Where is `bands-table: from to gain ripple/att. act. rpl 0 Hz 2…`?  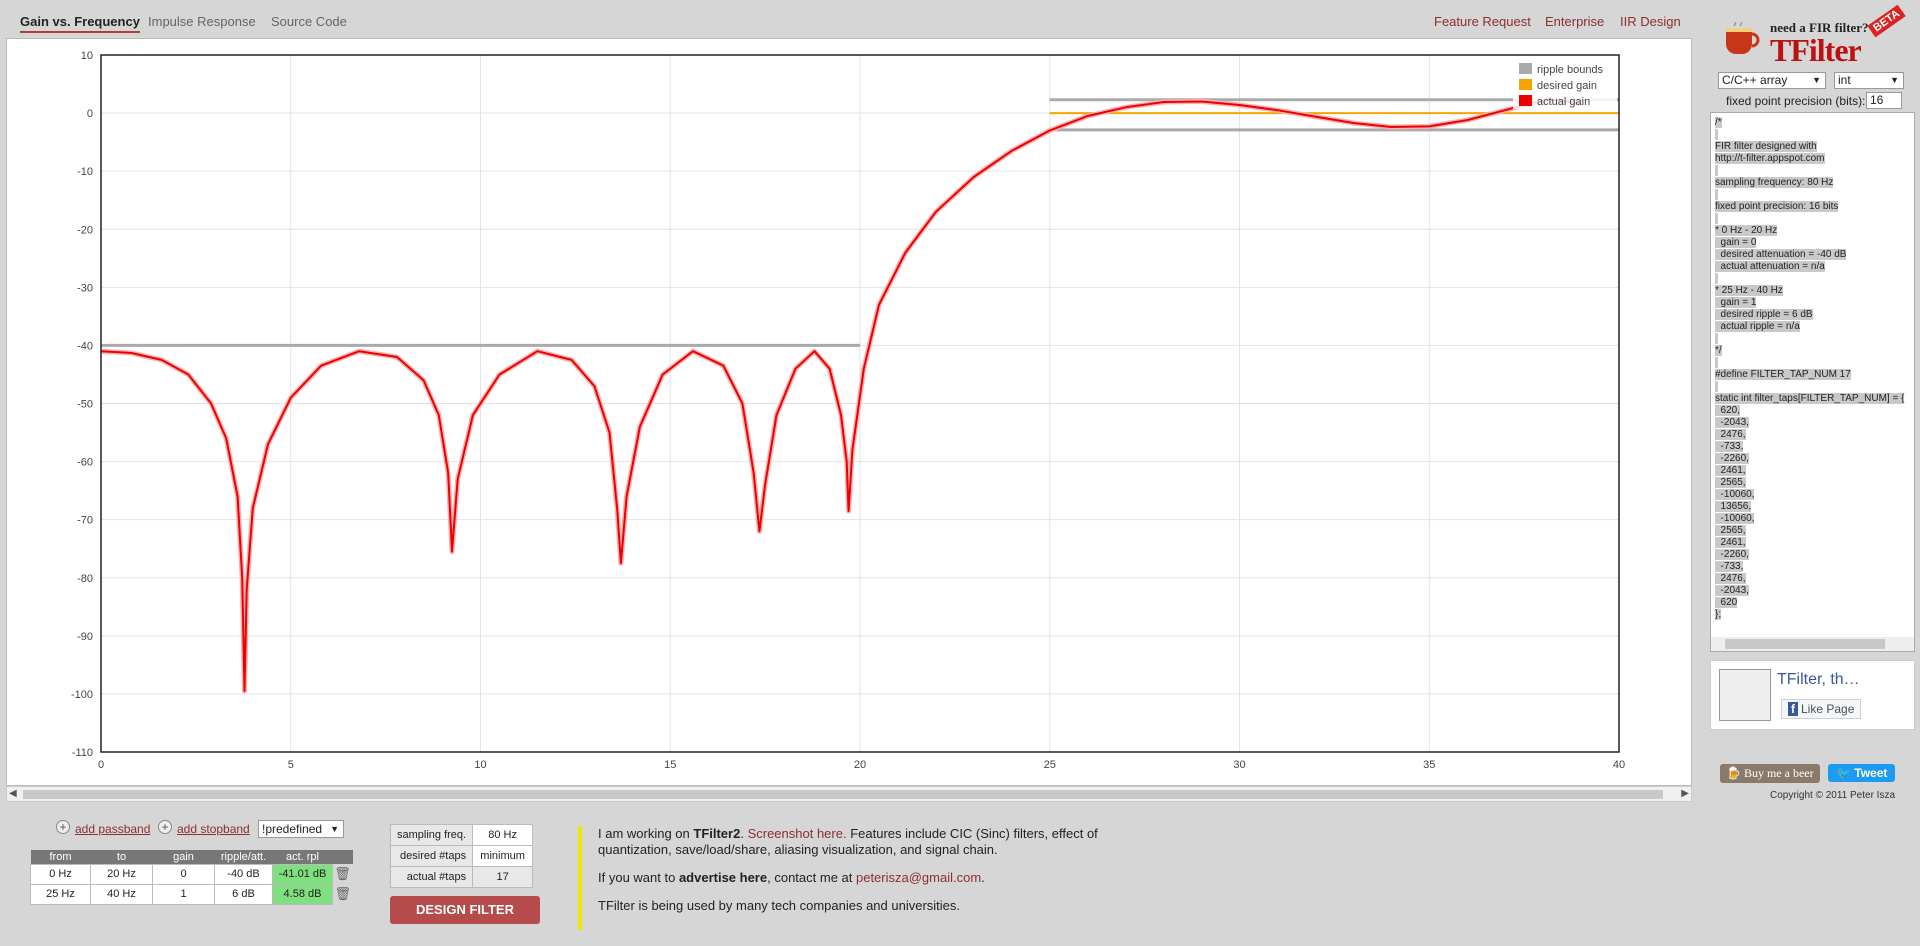
bands-table: from to gain ripple/att. act. rpl 0 Hz 2… is located at coordinates (191, 877).